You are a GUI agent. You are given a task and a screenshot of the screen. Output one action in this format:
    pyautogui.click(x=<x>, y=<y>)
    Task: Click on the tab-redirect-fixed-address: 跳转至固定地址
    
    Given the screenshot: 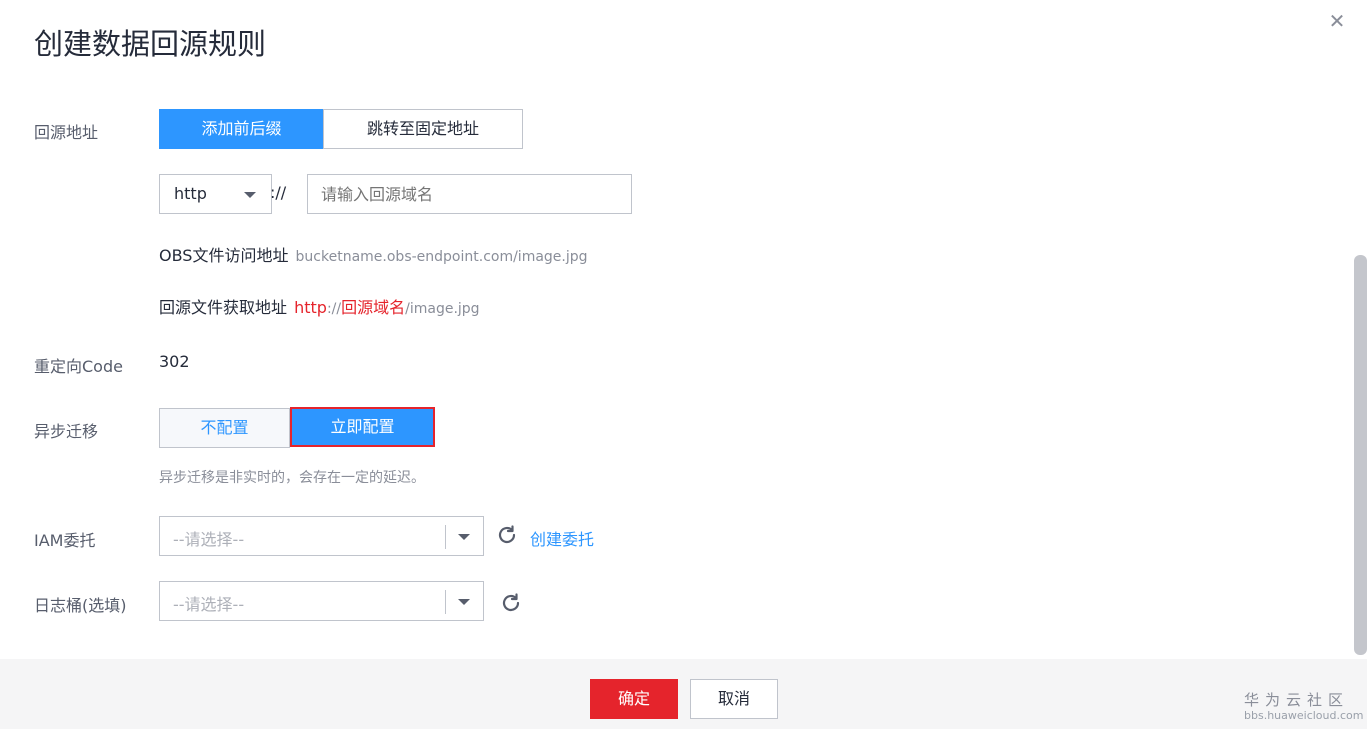 What is the action you would take?
    pyautogui.click(x=423, y=129)
    